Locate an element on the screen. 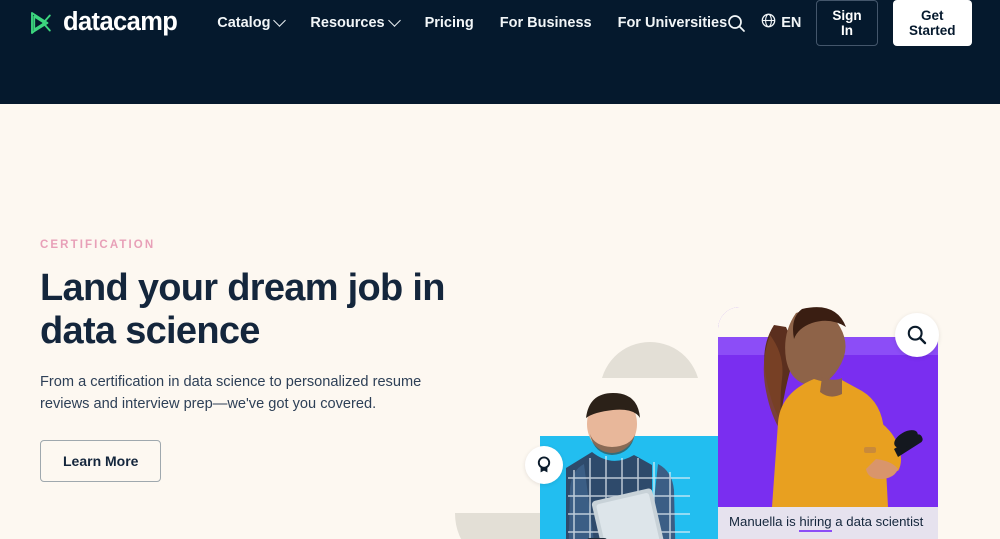  language-label: EN is located at coordinates (791, 23).